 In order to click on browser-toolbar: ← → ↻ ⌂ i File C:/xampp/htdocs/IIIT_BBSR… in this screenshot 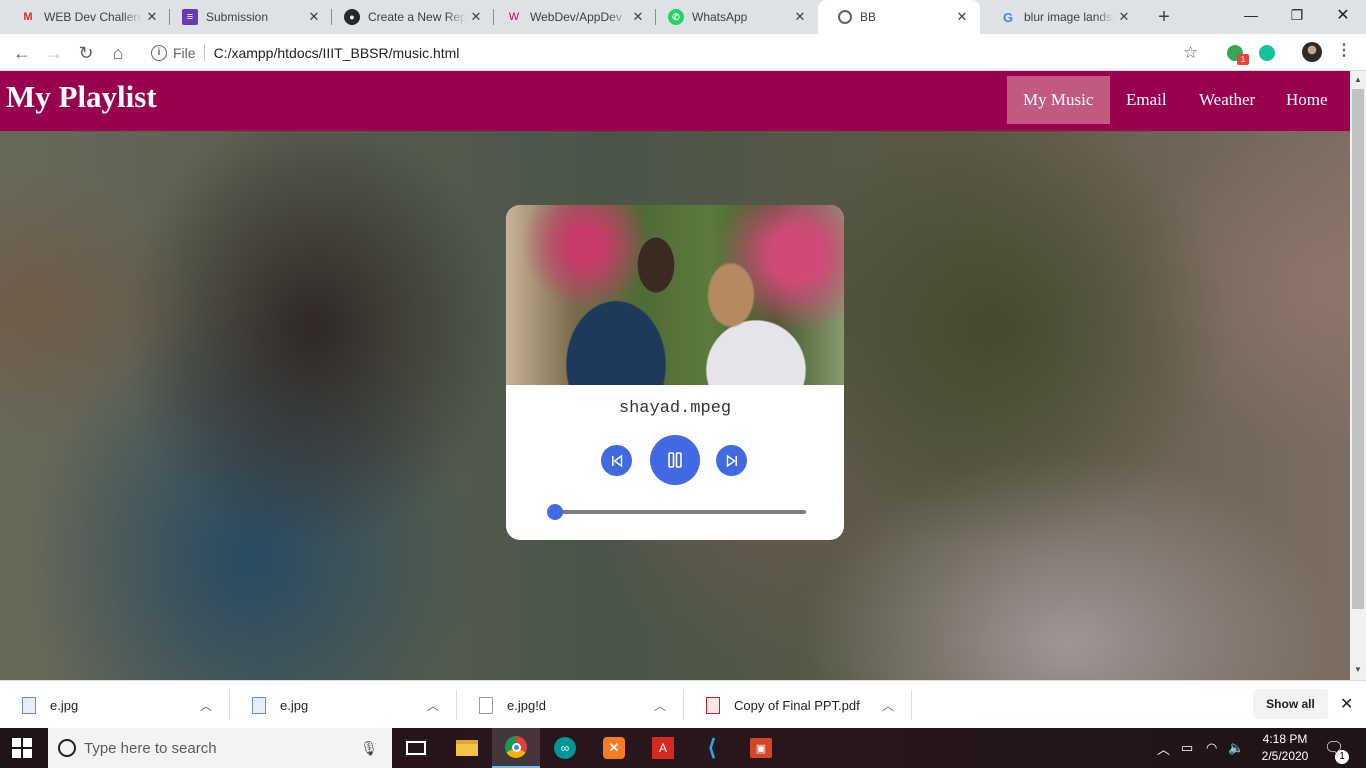, I will do `click(683, 52)`.